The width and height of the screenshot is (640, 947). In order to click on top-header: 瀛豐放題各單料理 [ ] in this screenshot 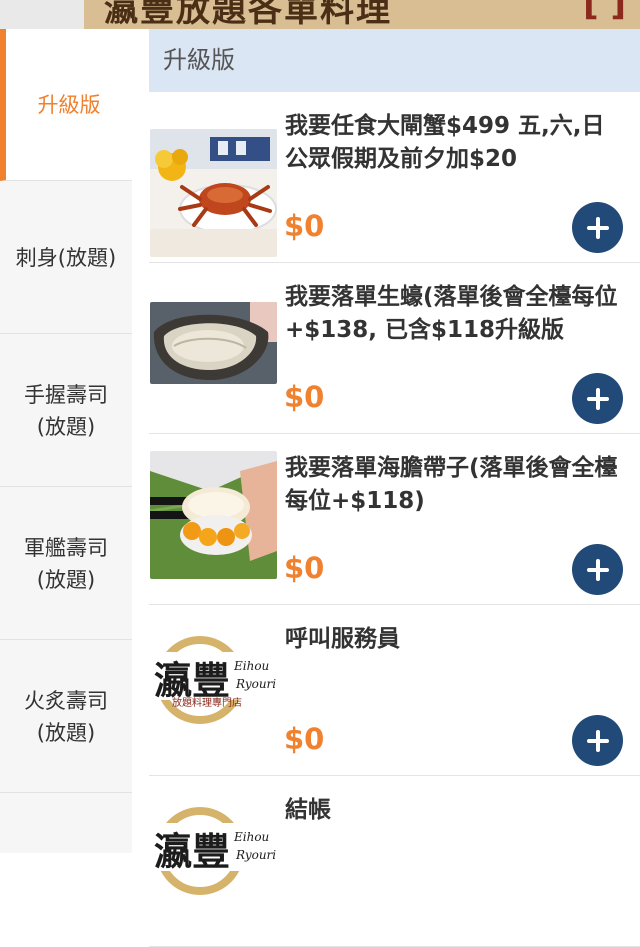, I will do `click(320, 14)`.